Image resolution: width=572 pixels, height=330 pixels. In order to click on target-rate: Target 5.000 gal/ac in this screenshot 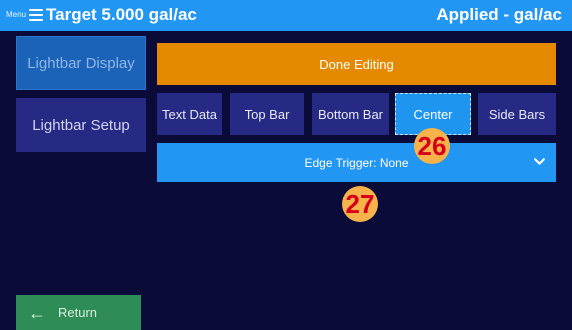, I will do `click(121, 14)`.